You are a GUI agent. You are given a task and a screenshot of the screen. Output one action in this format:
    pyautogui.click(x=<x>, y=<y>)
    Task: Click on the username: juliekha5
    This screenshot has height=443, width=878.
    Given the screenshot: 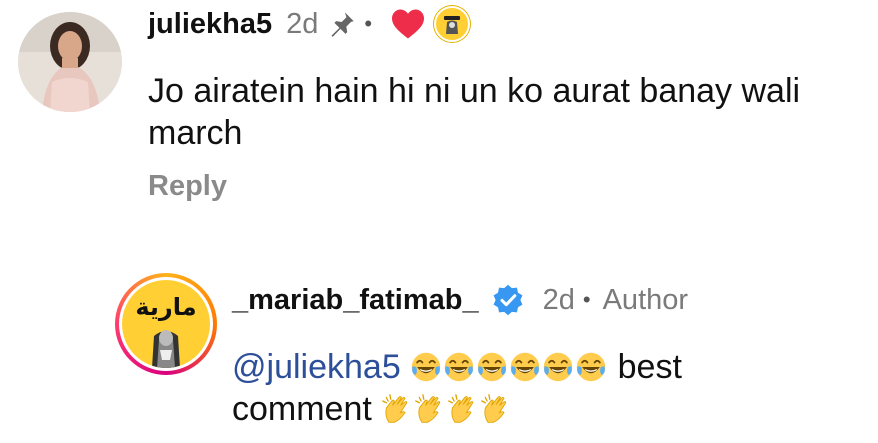 What is the action you would take?
    pyautogui.click(x=210, y=24)
    